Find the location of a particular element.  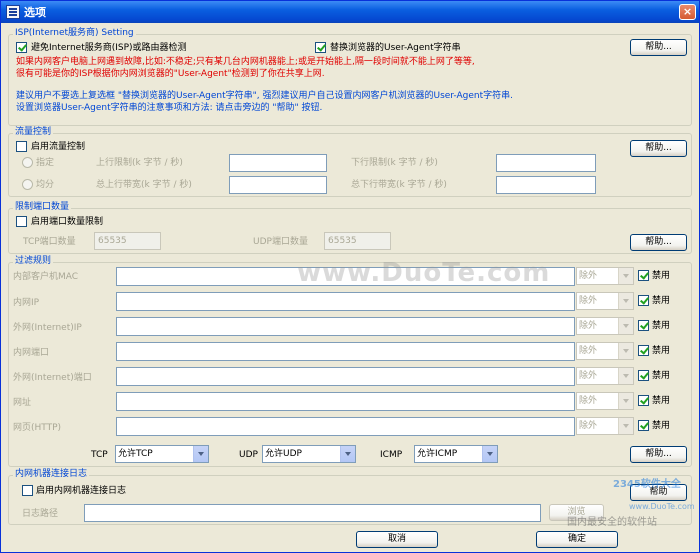

filter-wan-port-ban-checkbox is located at coordinates (643, 375).